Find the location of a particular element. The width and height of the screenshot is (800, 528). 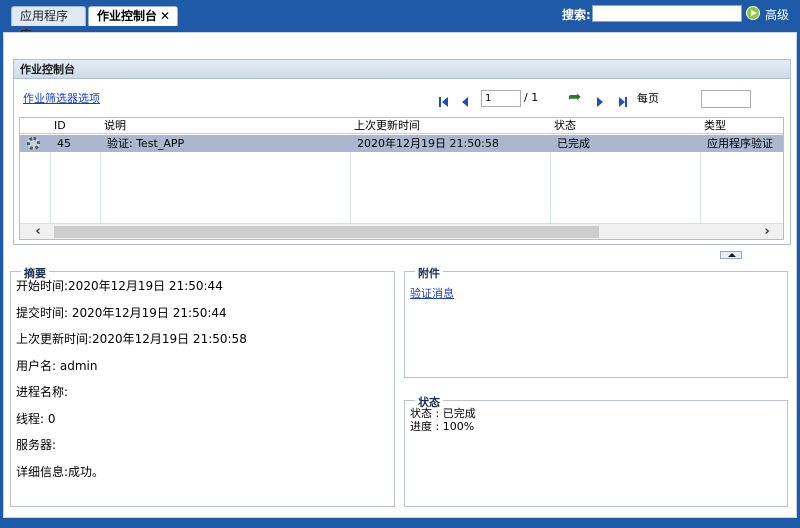

bottom-bar is located at coordinates (400, 524).